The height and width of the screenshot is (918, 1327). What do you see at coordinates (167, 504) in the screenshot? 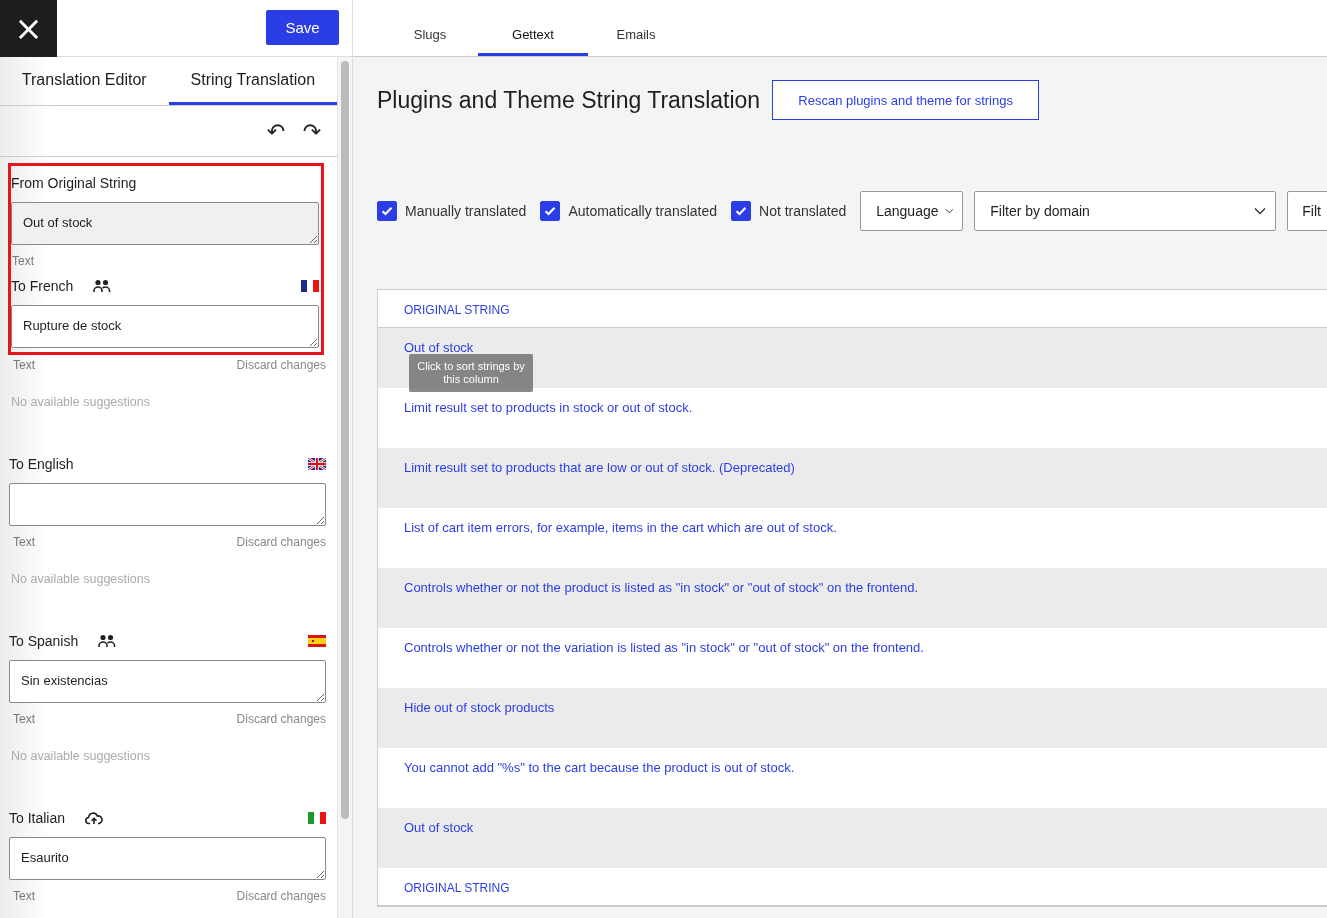
I see `translation-field` at bounding box center [167, 504].